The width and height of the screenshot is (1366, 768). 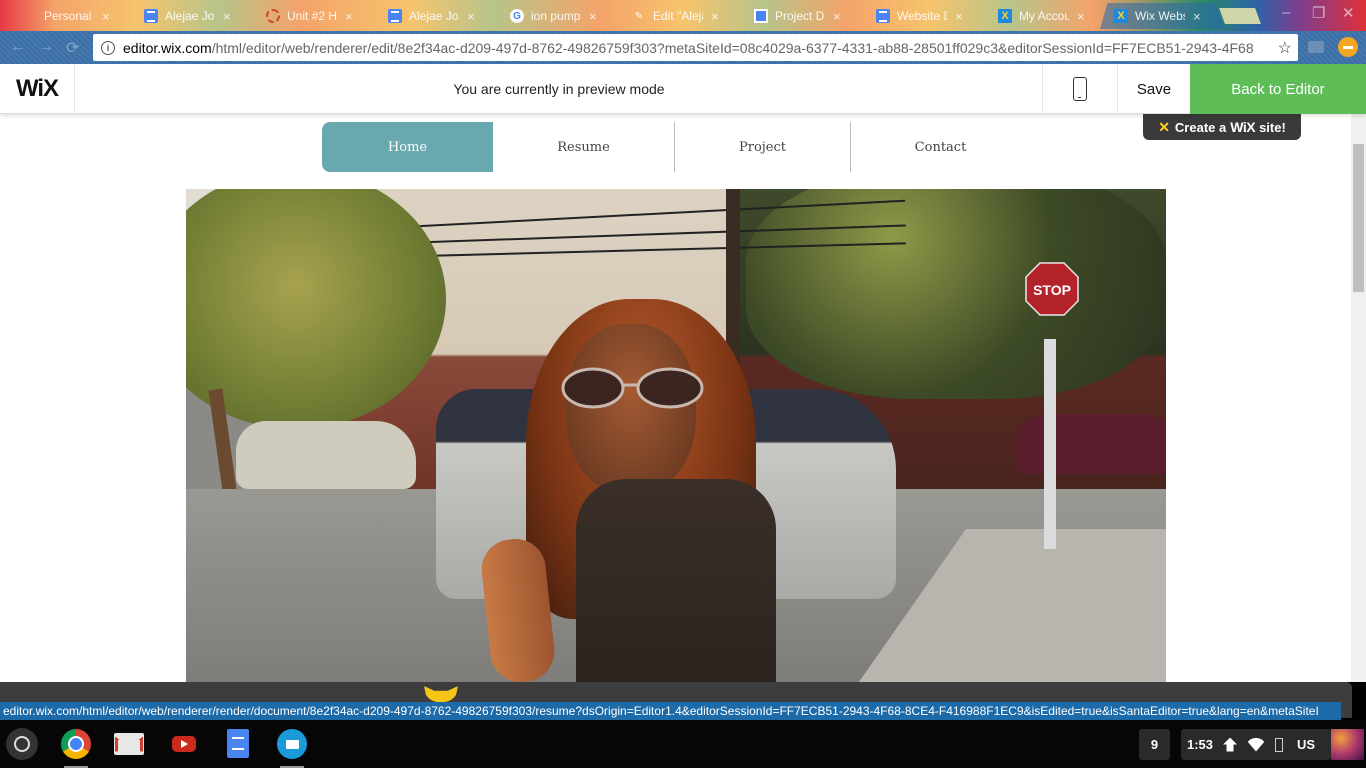 I want to click on wix-mascot-icon: ✕, so click(x=1164, y=126).